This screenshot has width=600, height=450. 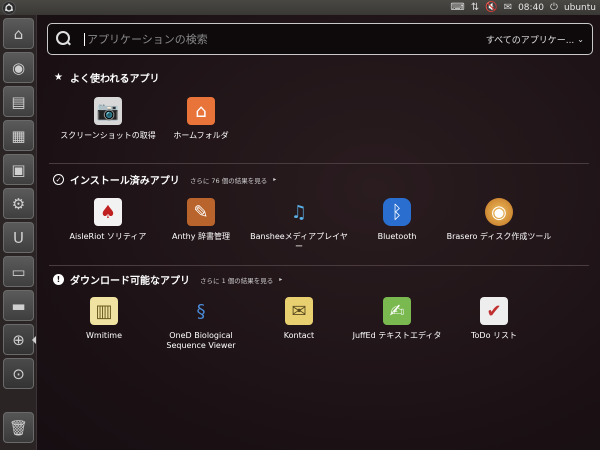 What do you see at coordinates (499, 236) in the screenshot?
I see `app-label: Brasero ディスク作成ツール` at bounding box center [499, 236].